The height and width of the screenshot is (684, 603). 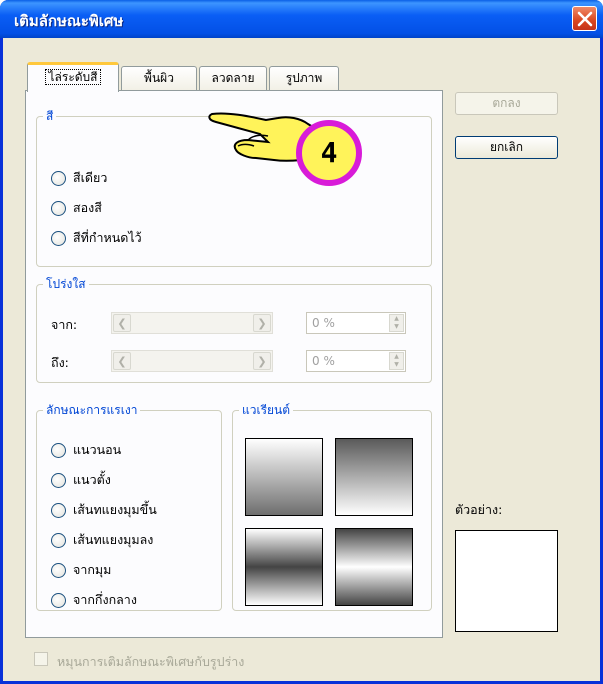 I want to click on transparency-to-row: ถึง: ❮ ❯ 0 % ▲ ▼, so click(x=236, y=361).